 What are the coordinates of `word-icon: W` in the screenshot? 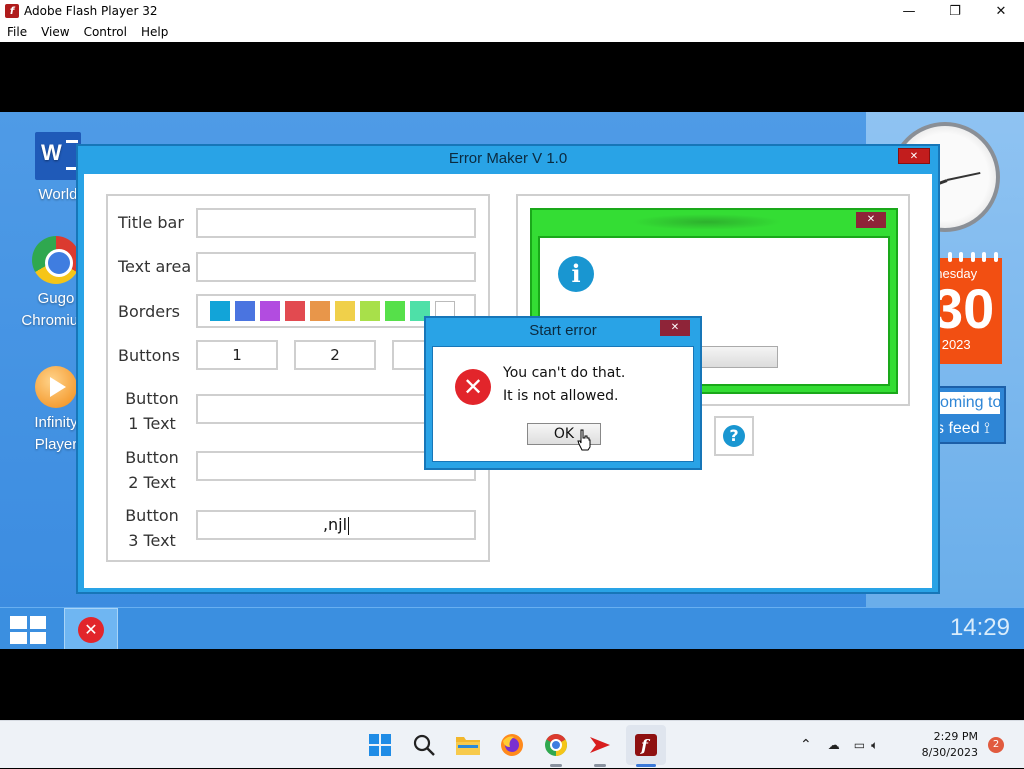 It's located at (58, 156).